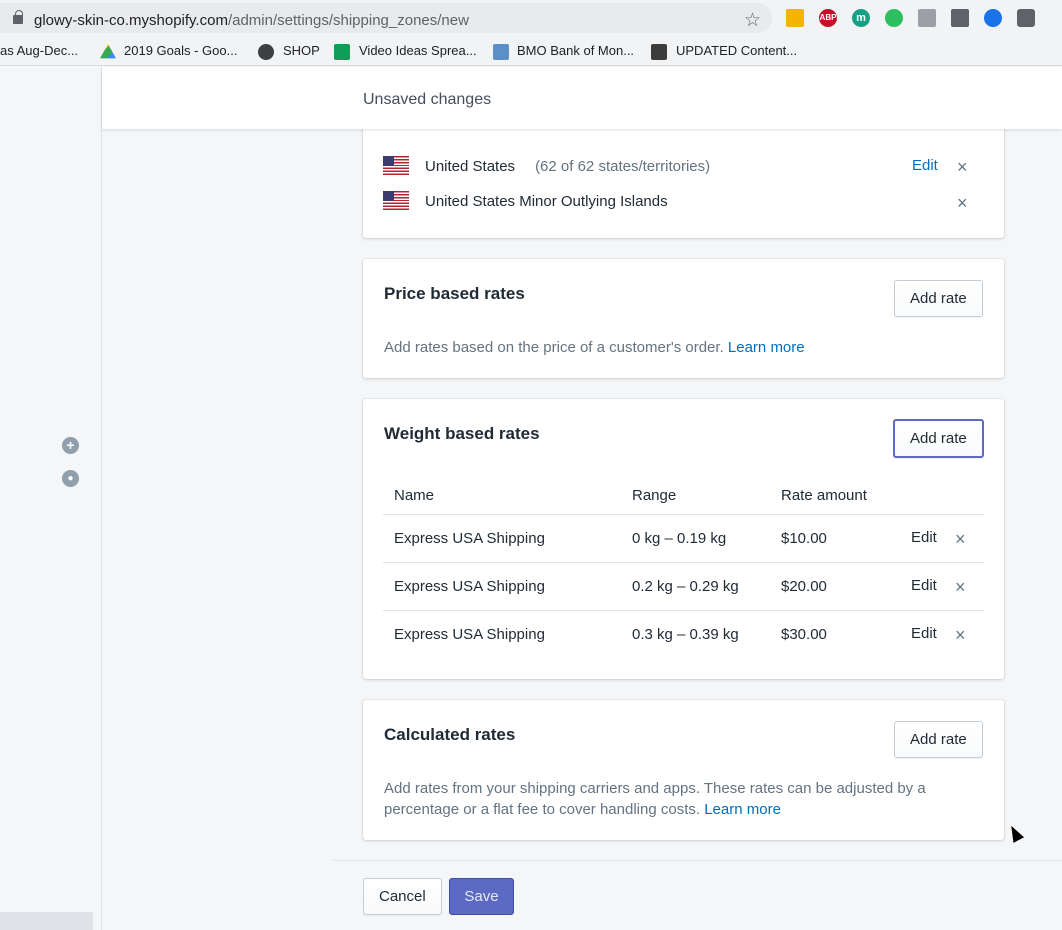 Image resolution: width=1062 pixels, height=930 pixels. Describe the element at coordinates (659, 52) in the screenshot. I see `page-icon` at that location.